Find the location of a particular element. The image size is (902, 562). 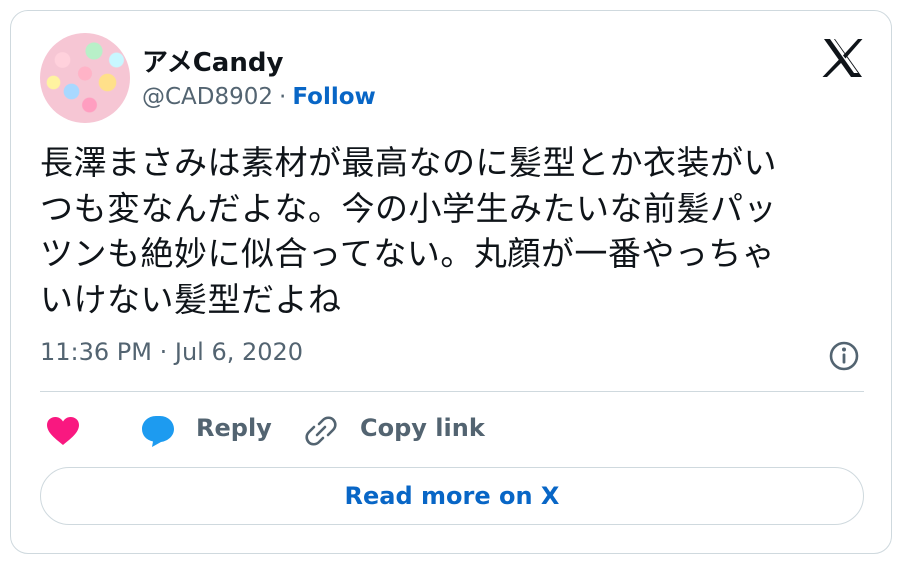

read-more-button: Read more on X is located at coordinates (452, 496).